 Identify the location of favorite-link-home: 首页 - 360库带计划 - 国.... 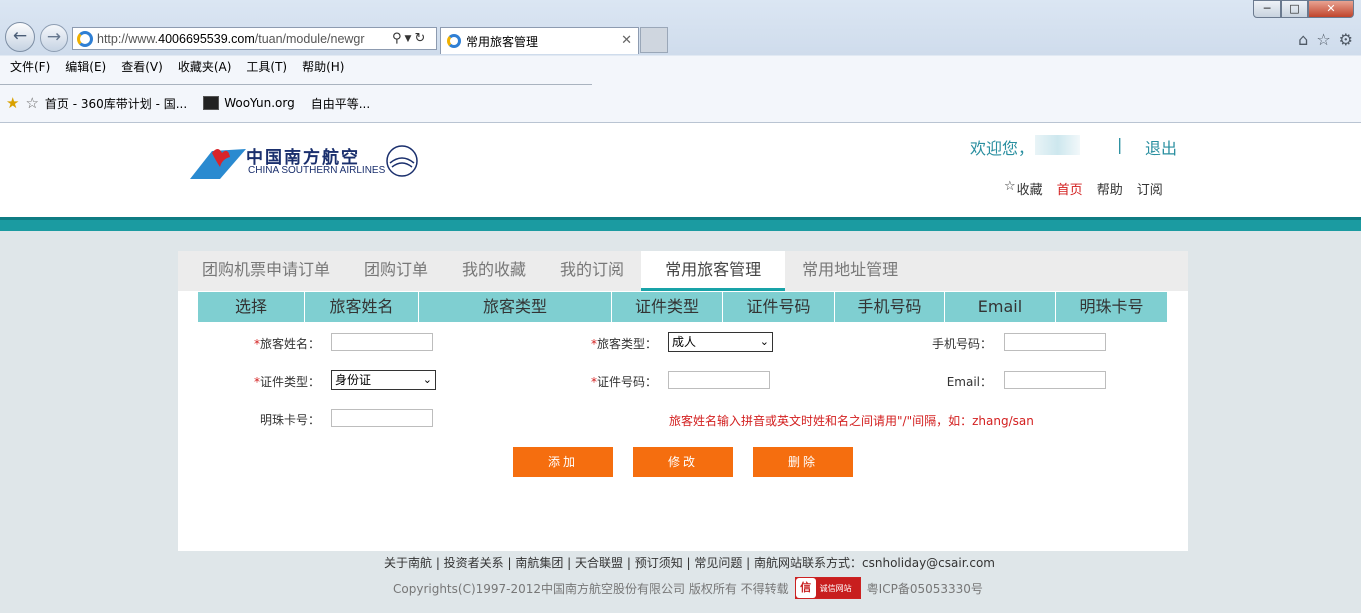
(116, 103).